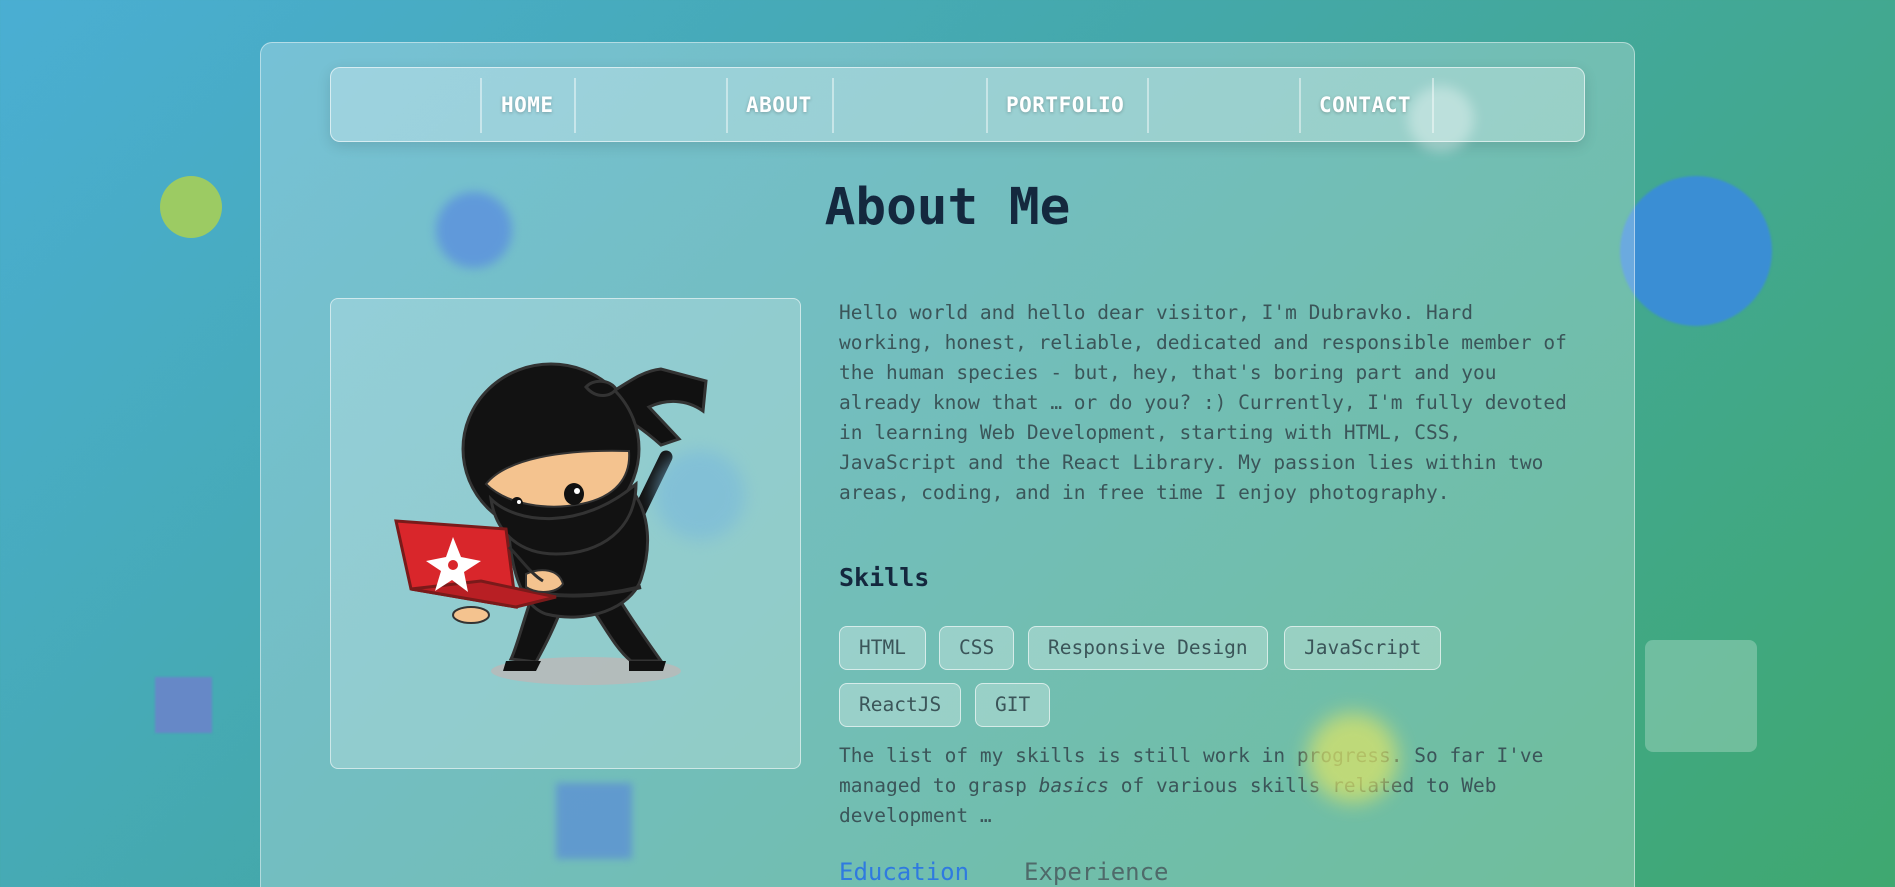 This screenshot has height=887, width=1895. I want to click on skill-chip: ReactJS, so click(900, 705).